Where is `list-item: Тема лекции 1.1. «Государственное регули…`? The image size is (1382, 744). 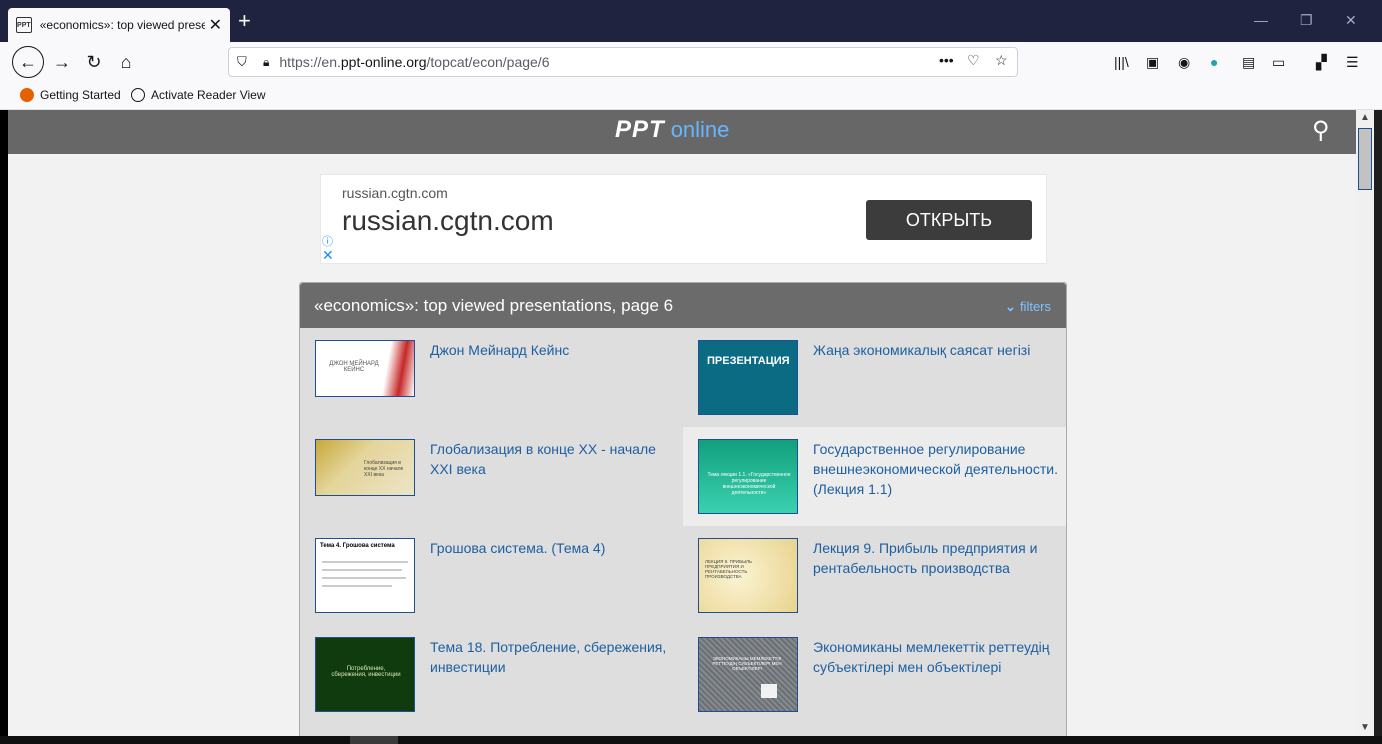 list-item: Тема лекции 1.1. «Государственное регули… is located at coordinates (874, 476).